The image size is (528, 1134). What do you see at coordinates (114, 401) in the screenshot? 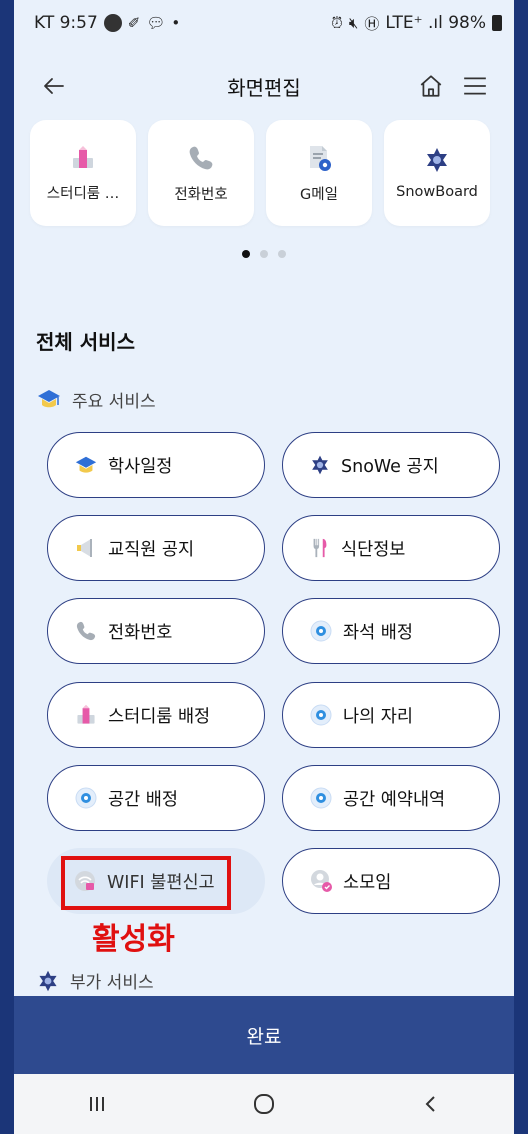
I see `main-services-label: 주요 서비스` at bounding box center [114, 401].